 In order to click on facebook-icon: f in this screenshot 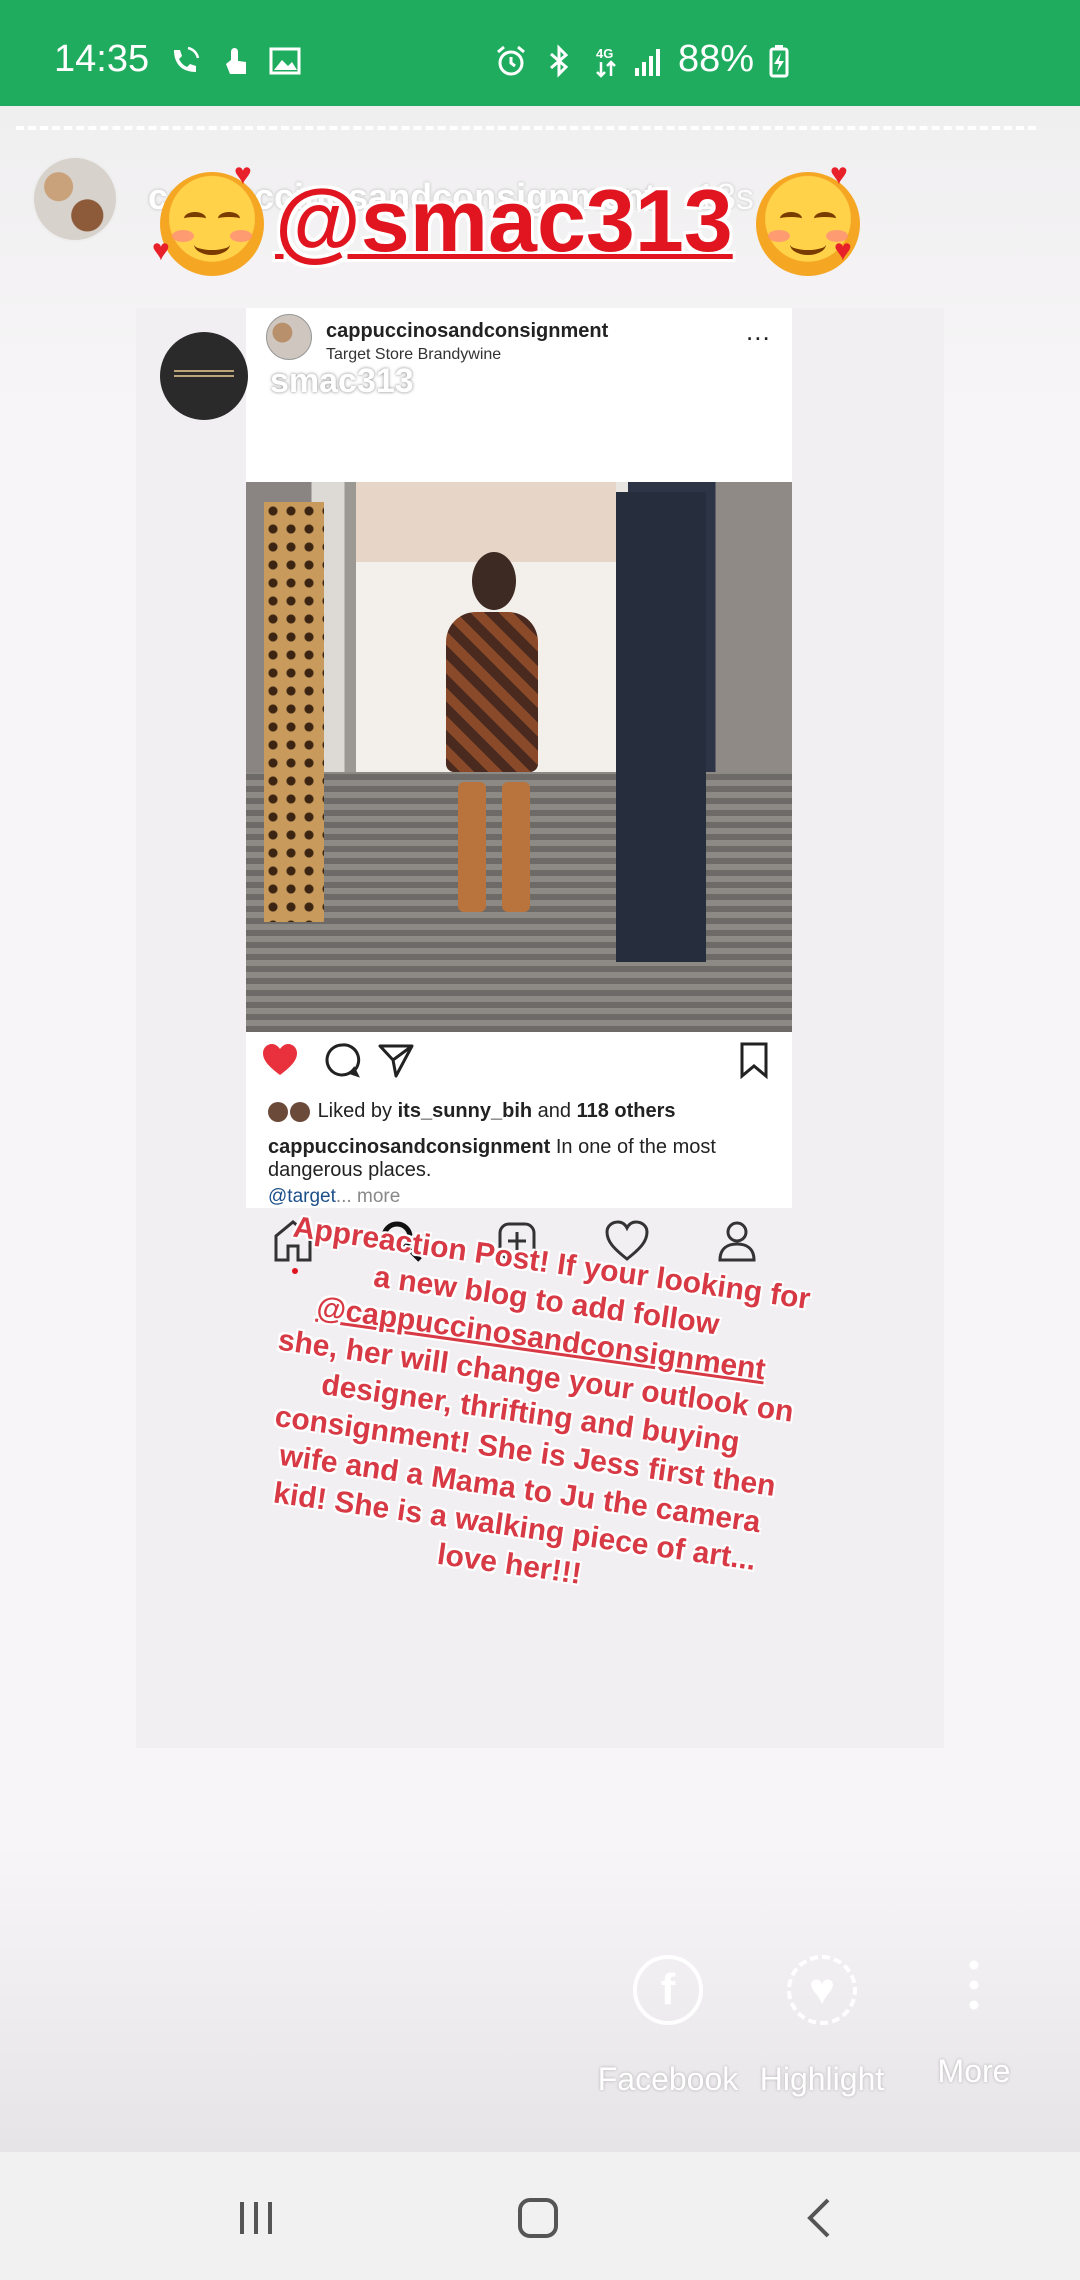, I will do `click(668, 1990)`.